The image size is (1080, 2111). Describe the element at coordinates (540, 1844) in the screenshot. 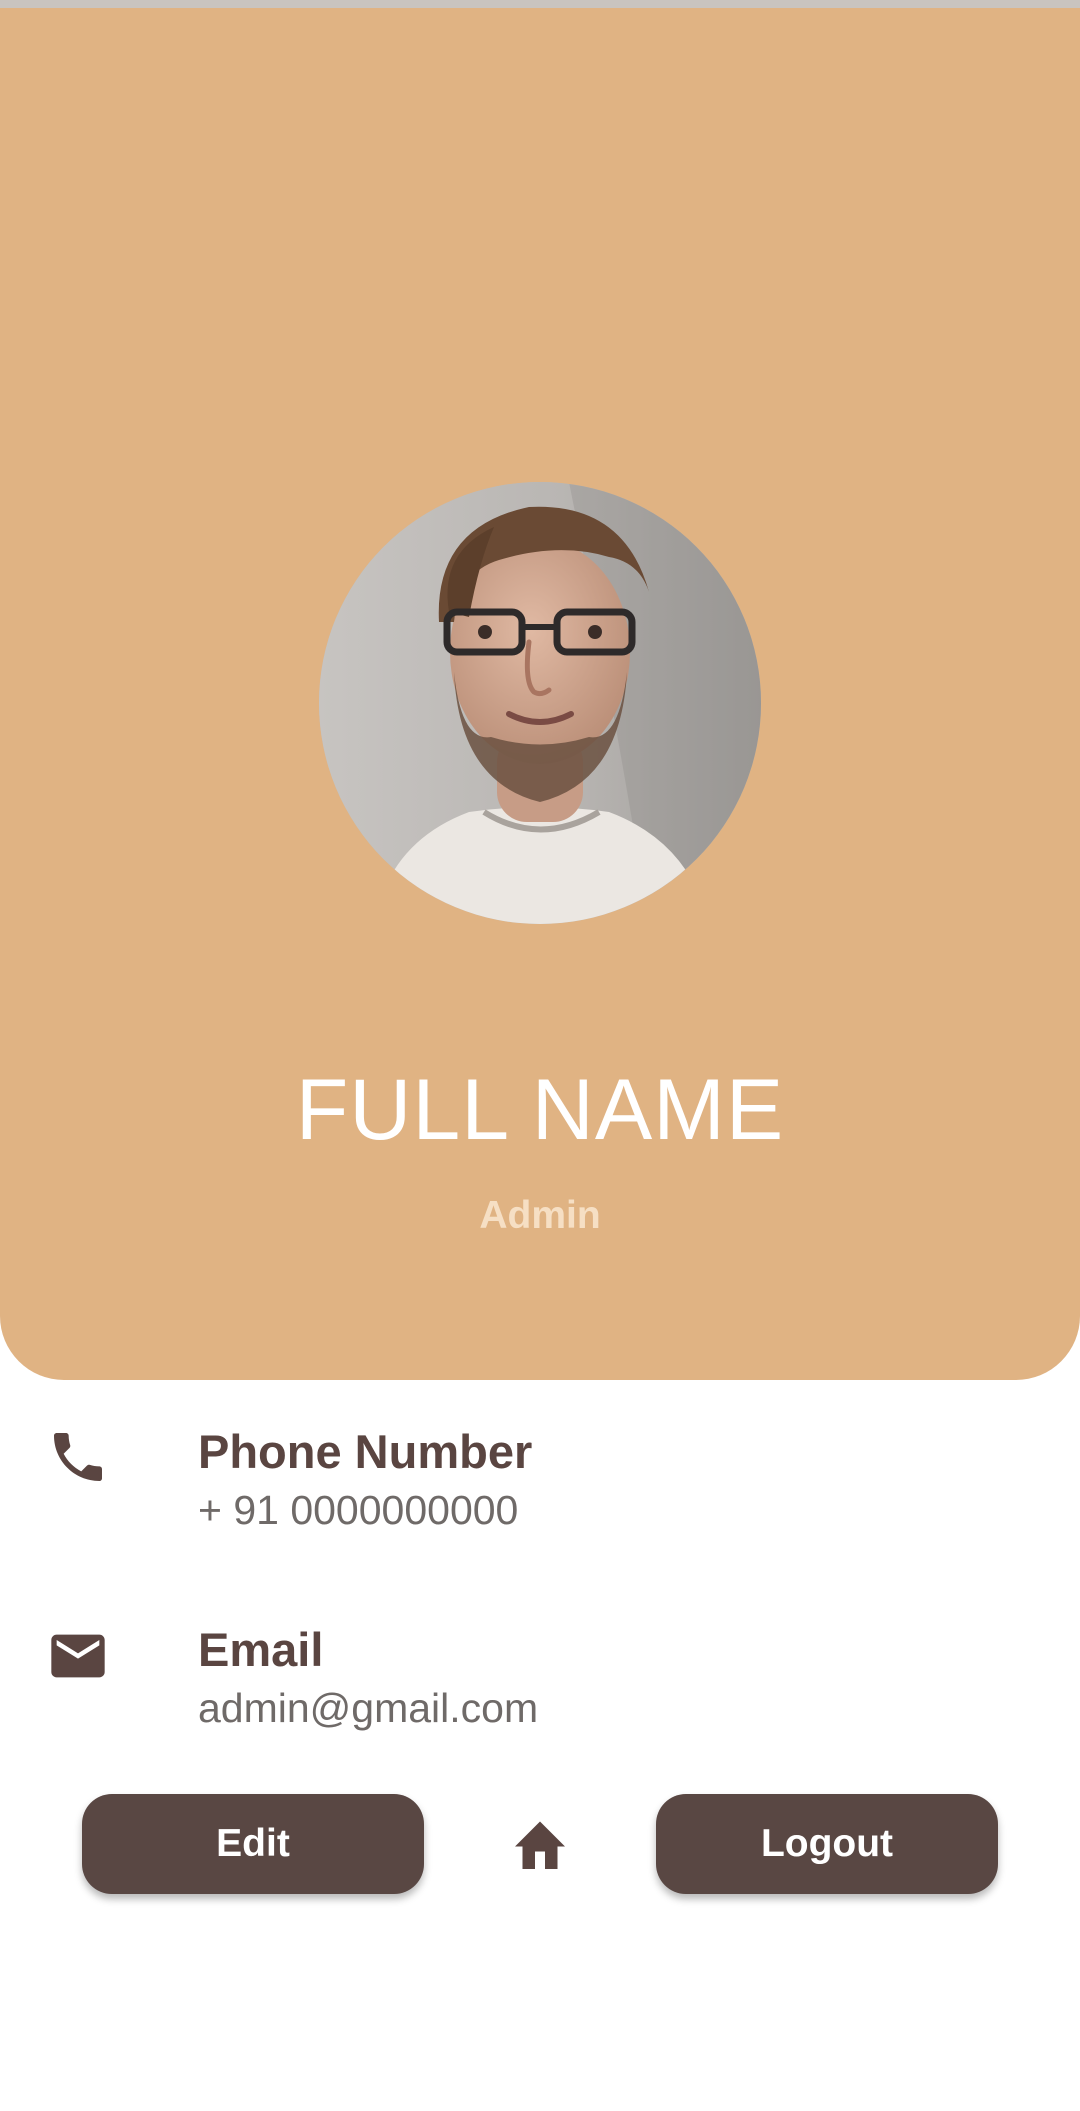

I see `home-icon` at that location.